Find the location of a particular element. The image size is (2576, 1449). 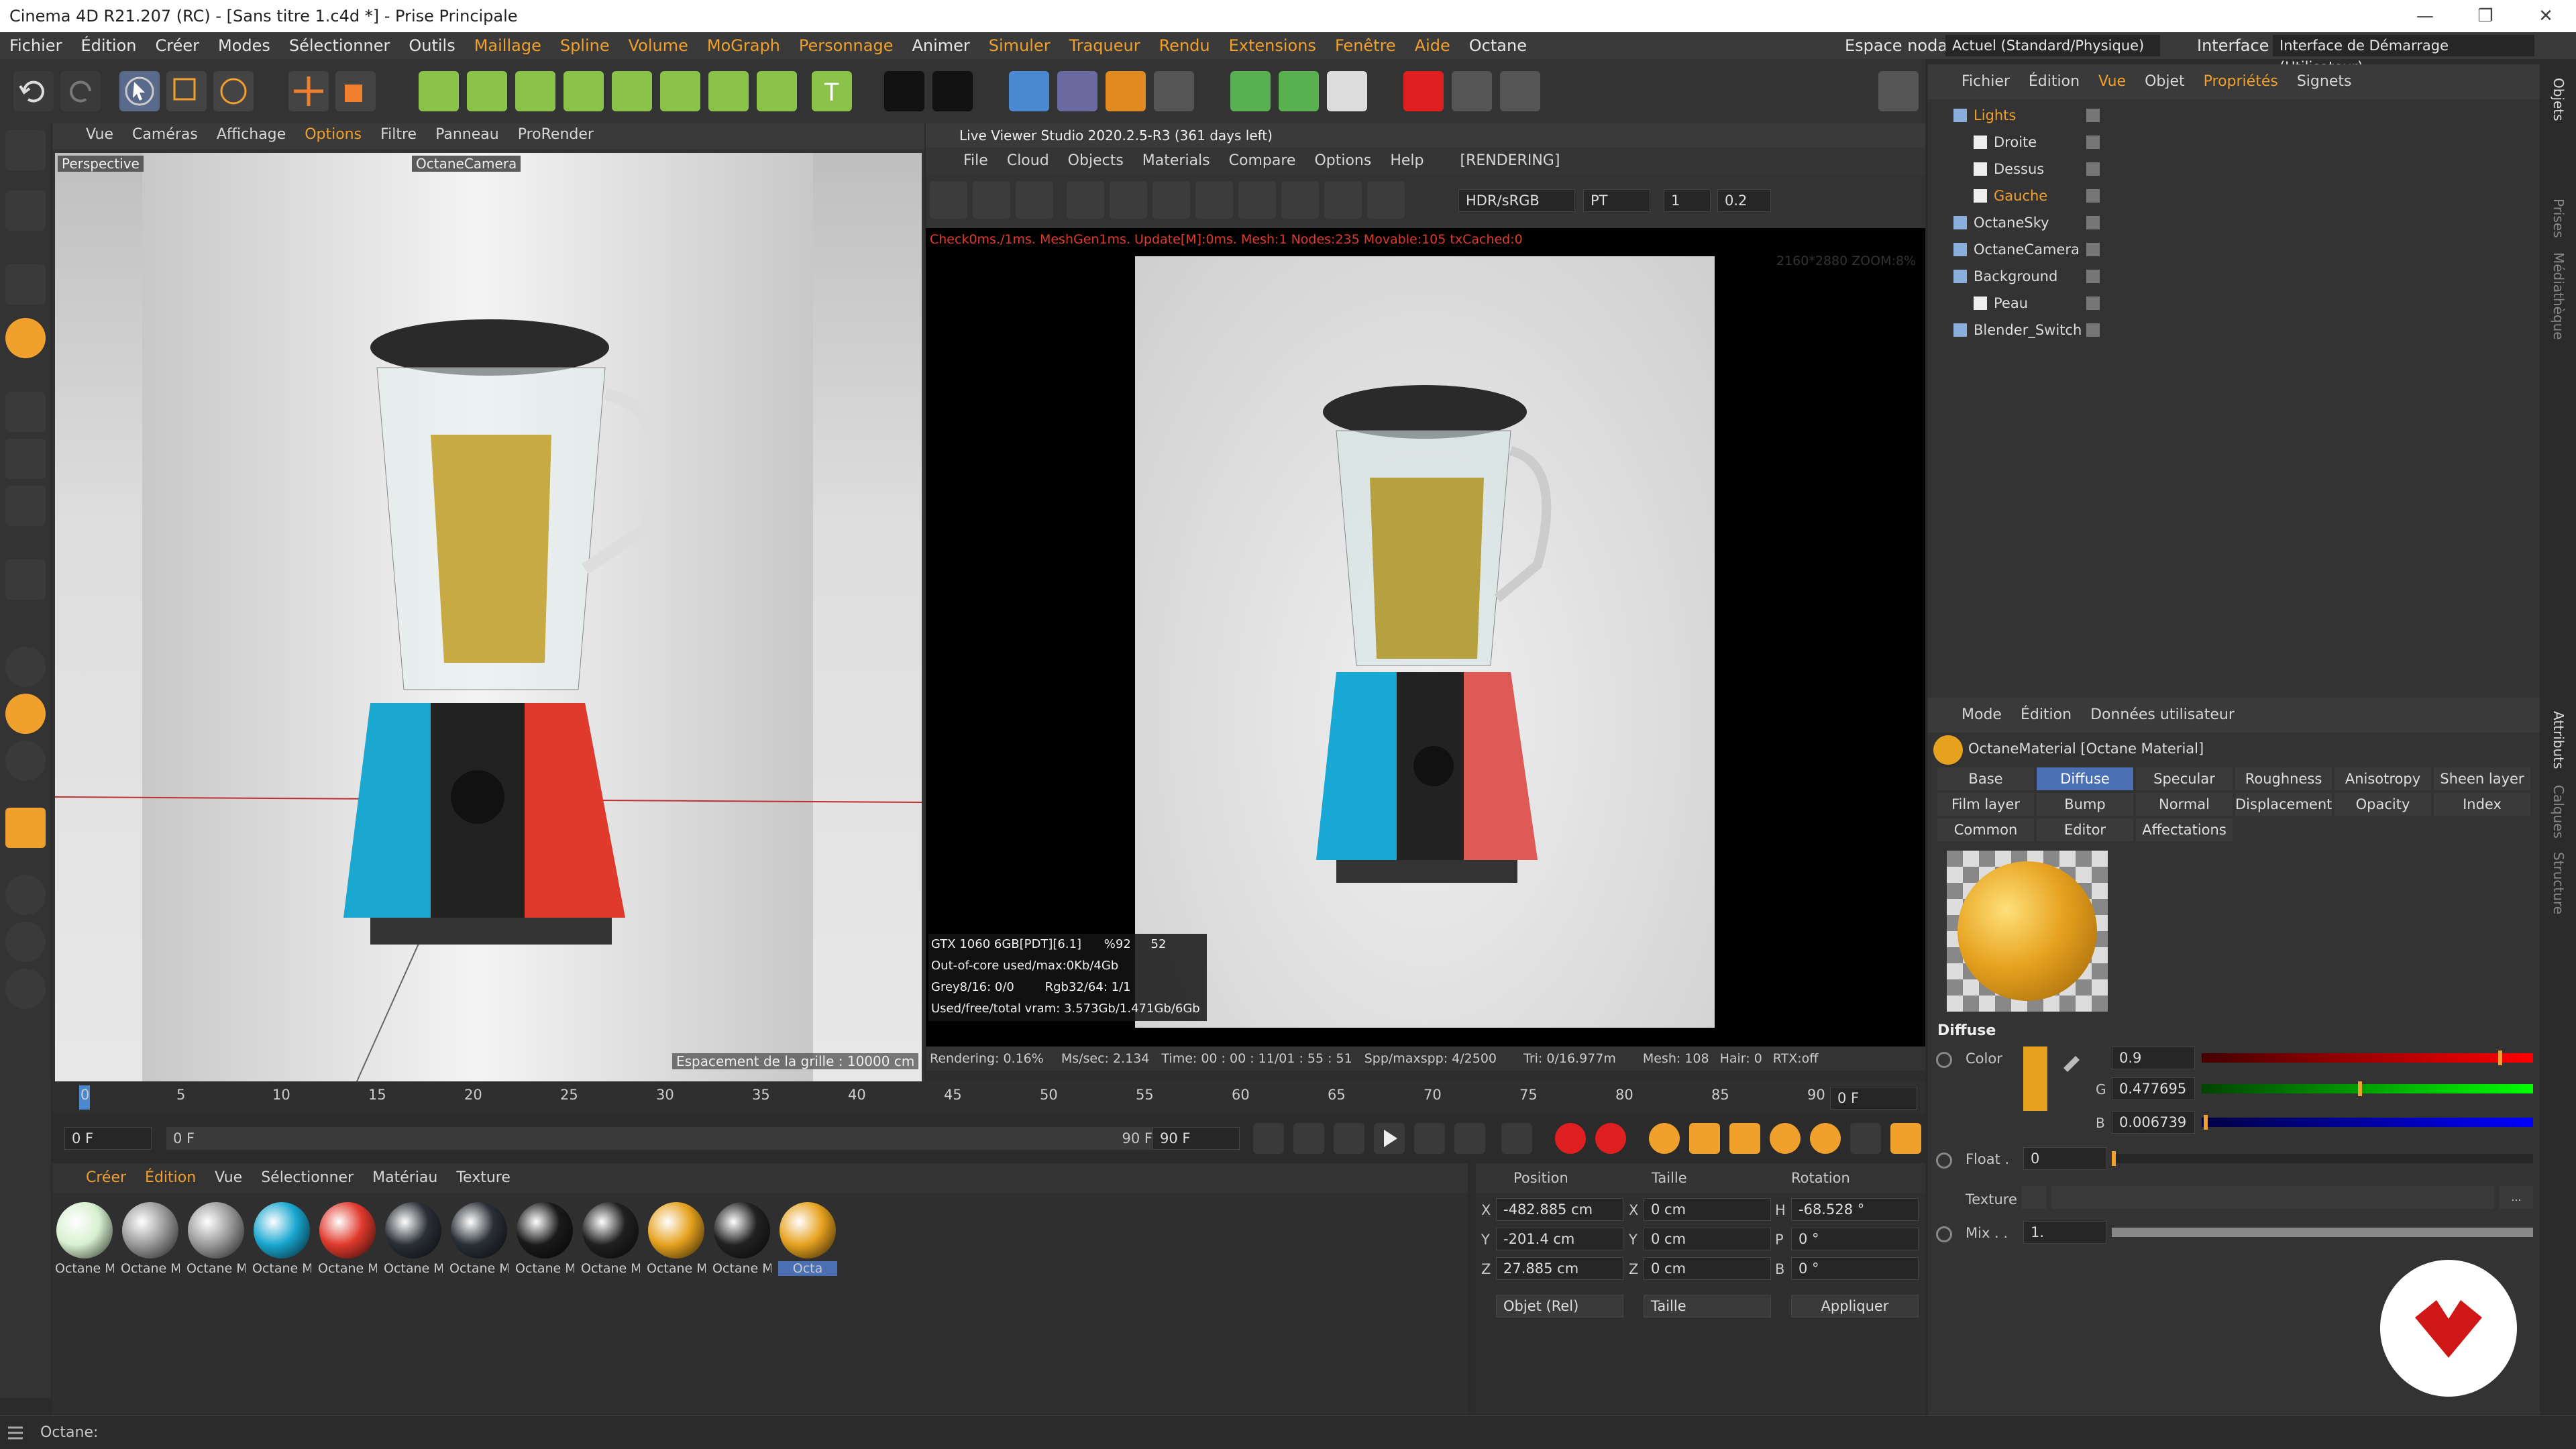

current-frame-field: 0 F is located at coordinates (1873, 1098).